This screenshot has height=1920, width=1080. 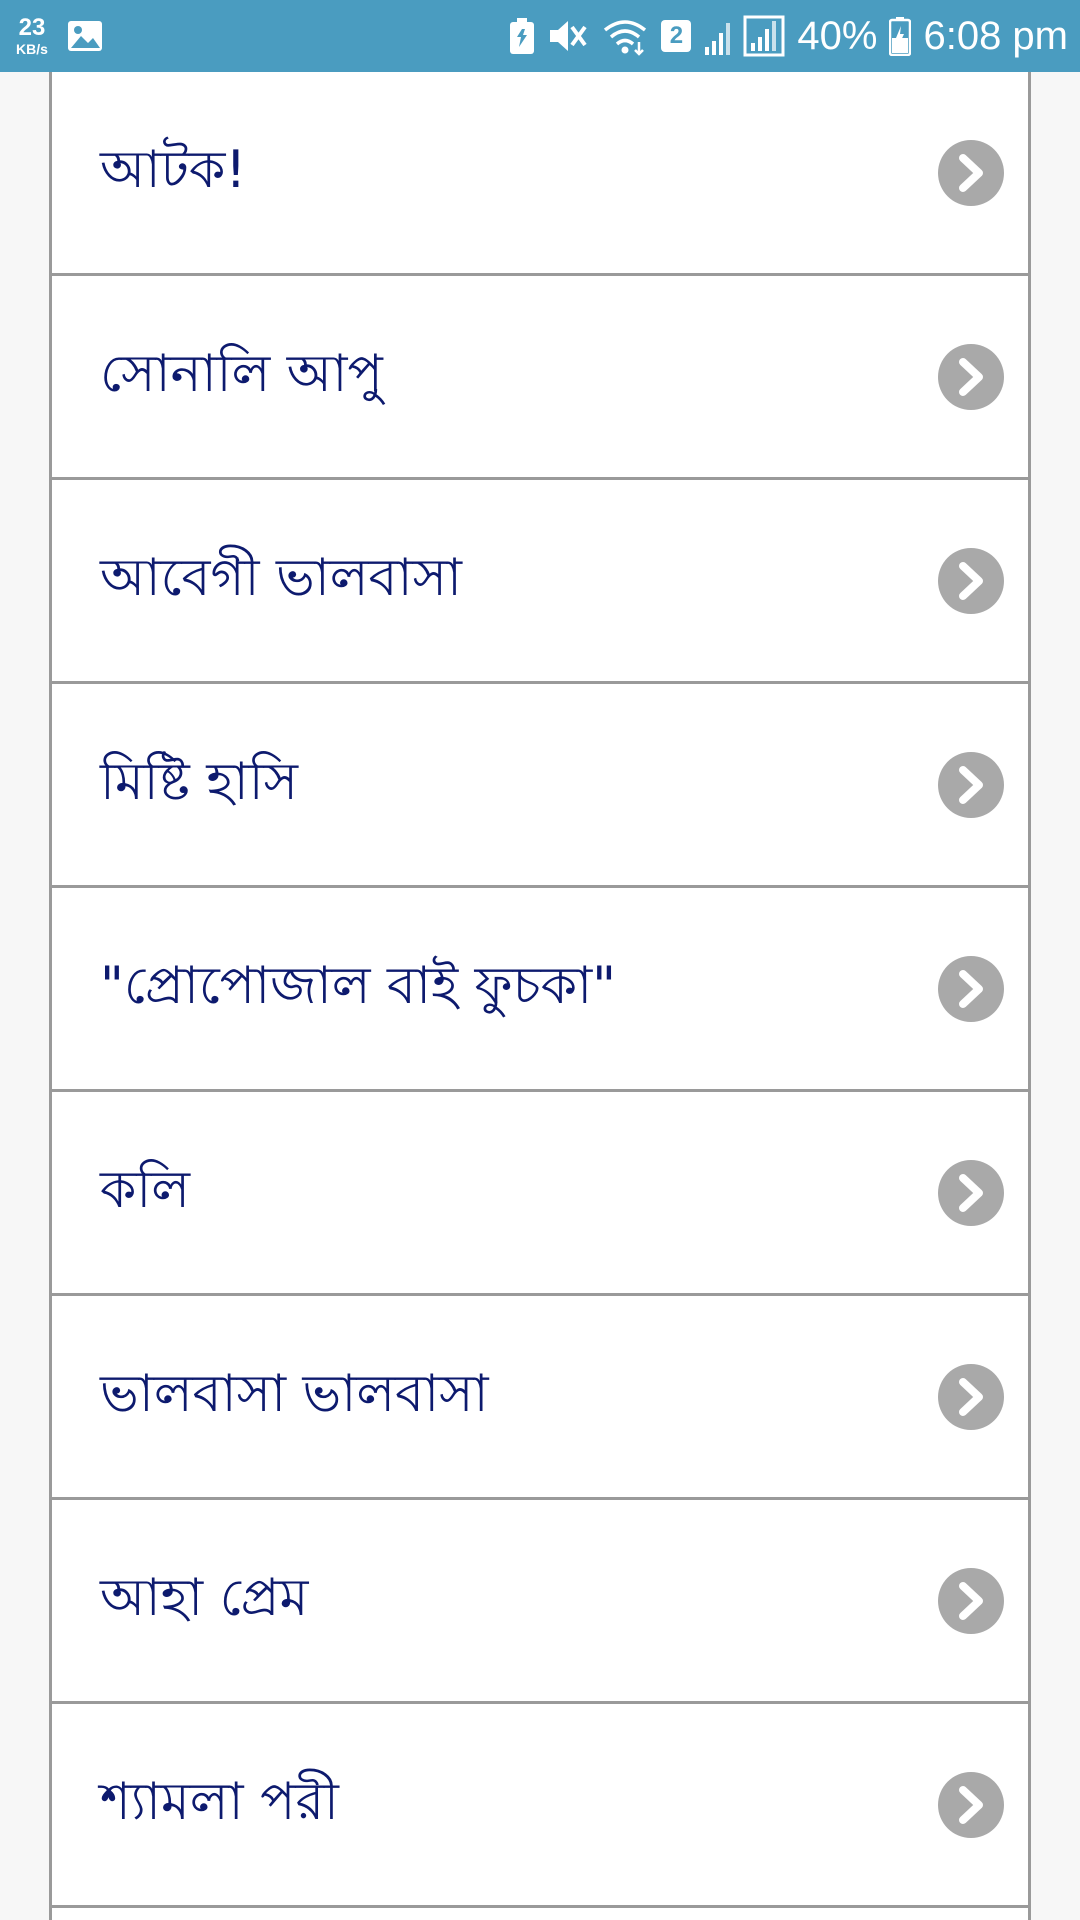 What do you see at coordinates (294, 1394) in the screenshot?
I see `list-item-label: ভালবাসা ভালবাসা` at bounding box center [294, 1394].